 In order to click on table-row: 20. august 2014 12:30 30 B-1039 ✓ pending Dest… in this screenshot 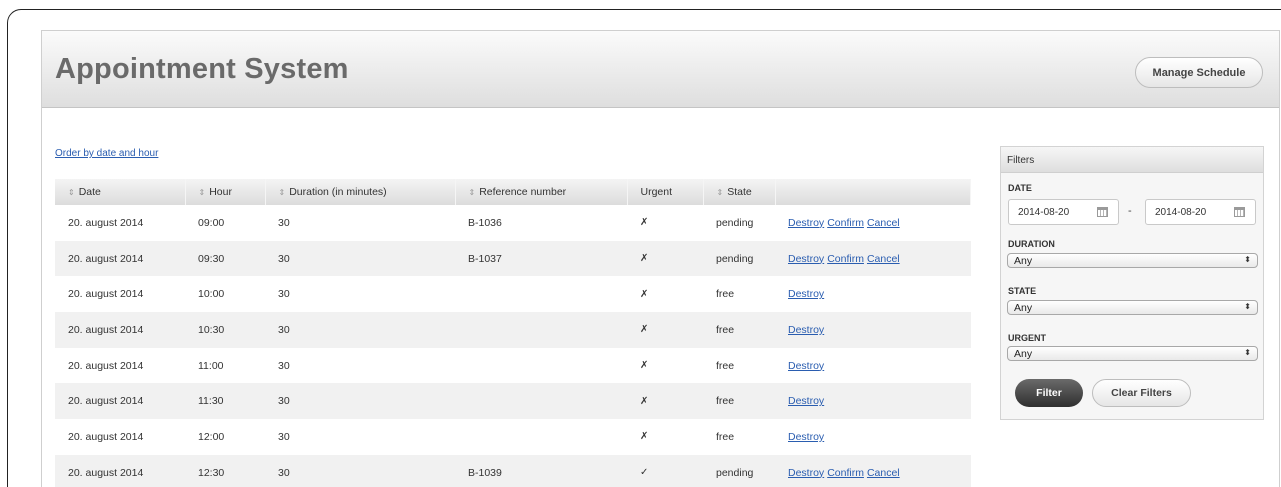, I will do `click(513, 470)`.